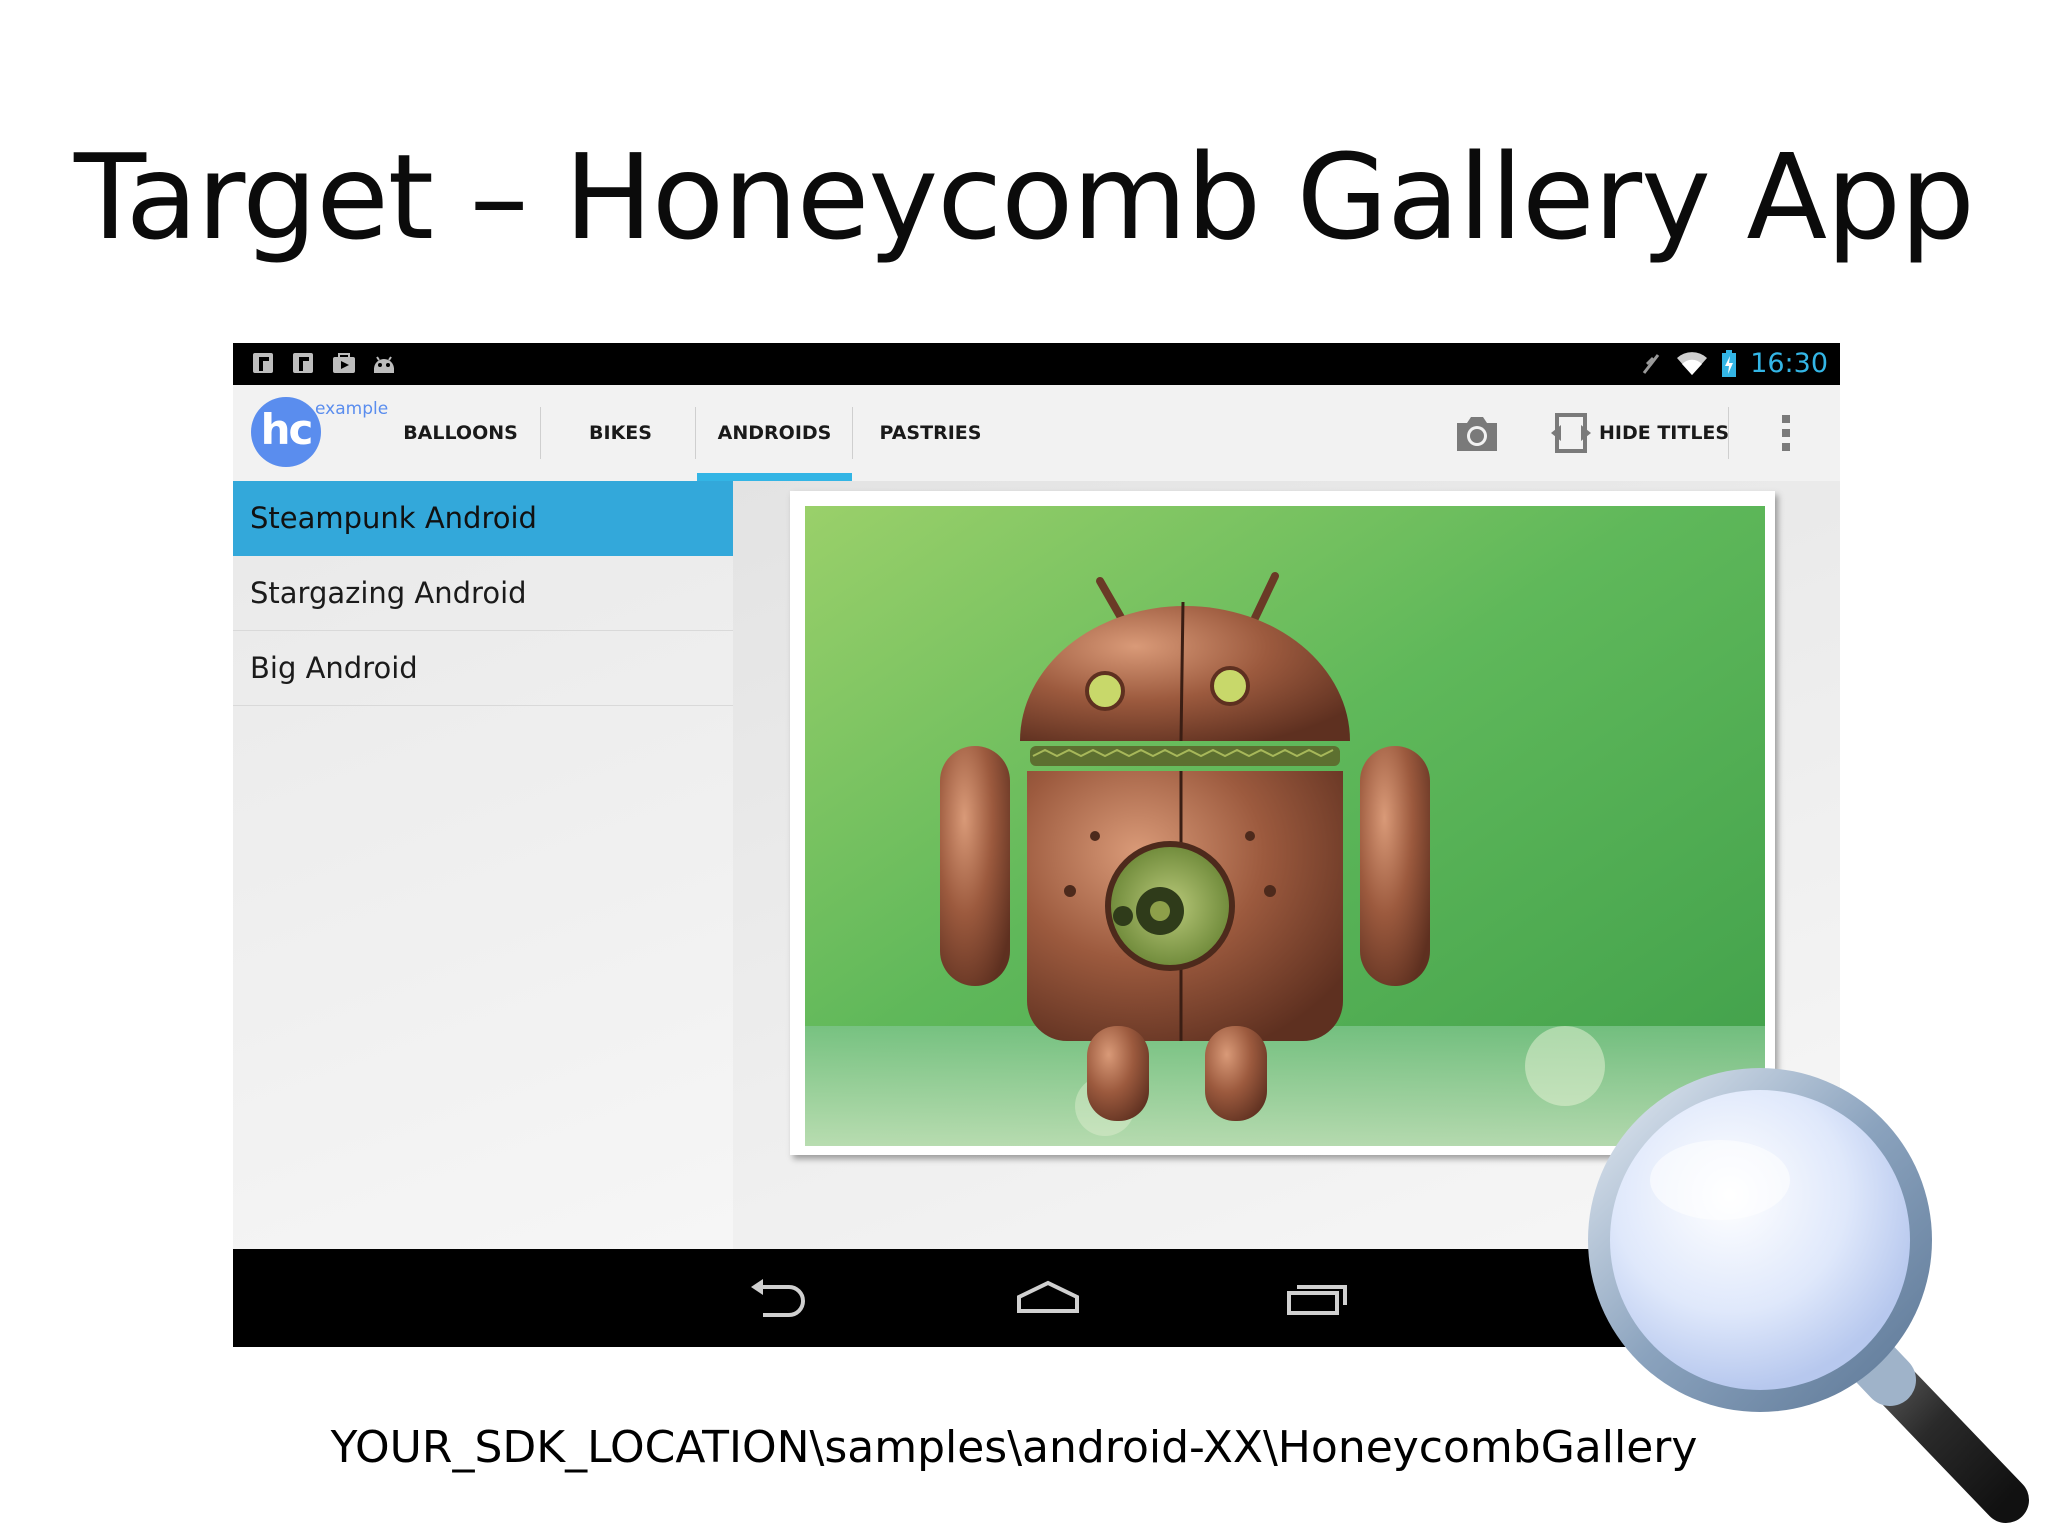  I want to click on status-bar: 16:30, so click(1036, 364).